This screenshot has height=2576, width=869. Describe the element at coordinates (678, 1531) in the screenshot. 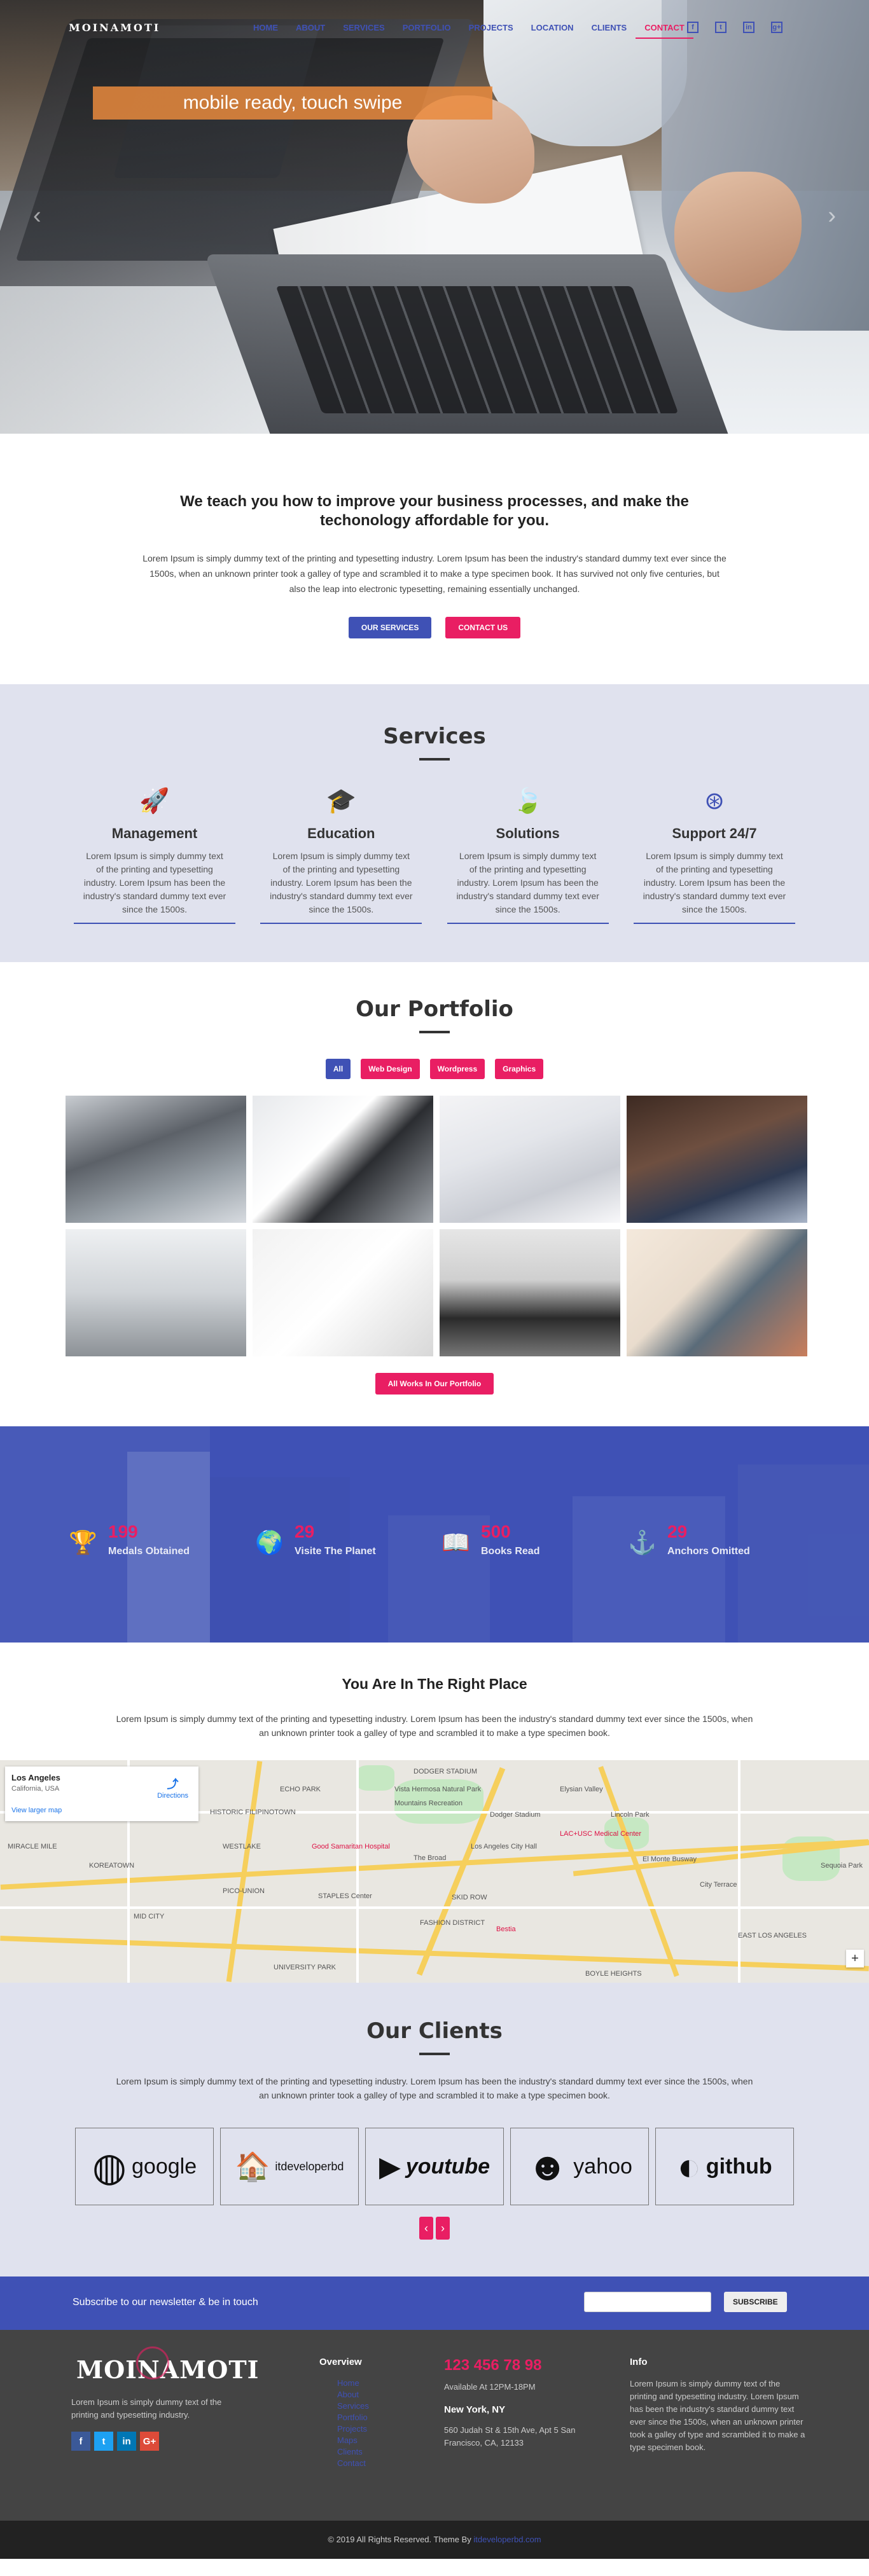

I see `stat-number: 29` at that location.